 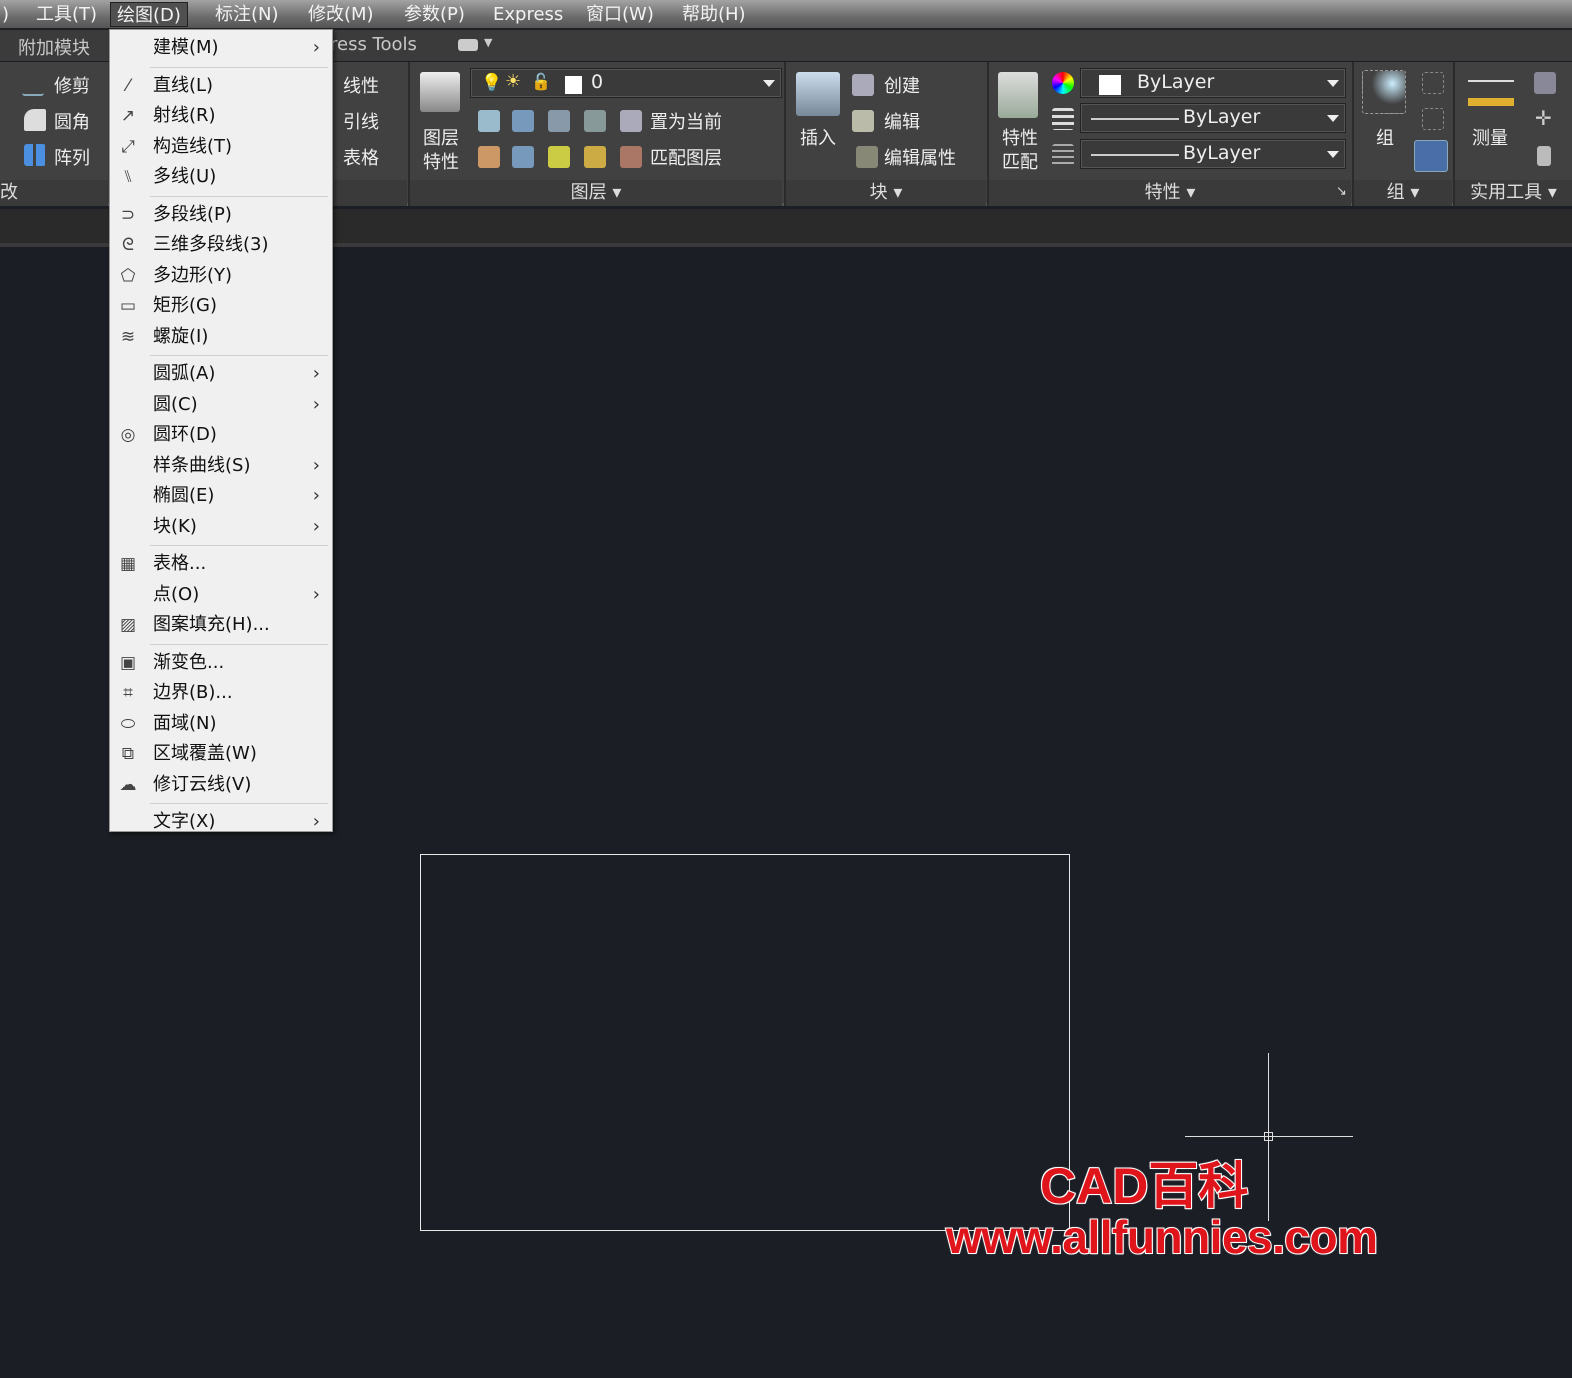 What do you see at coordinates (149, 14) in the screenshot?
I see `menu-draw: 绘图(D)` at bounding box center [149, 14].